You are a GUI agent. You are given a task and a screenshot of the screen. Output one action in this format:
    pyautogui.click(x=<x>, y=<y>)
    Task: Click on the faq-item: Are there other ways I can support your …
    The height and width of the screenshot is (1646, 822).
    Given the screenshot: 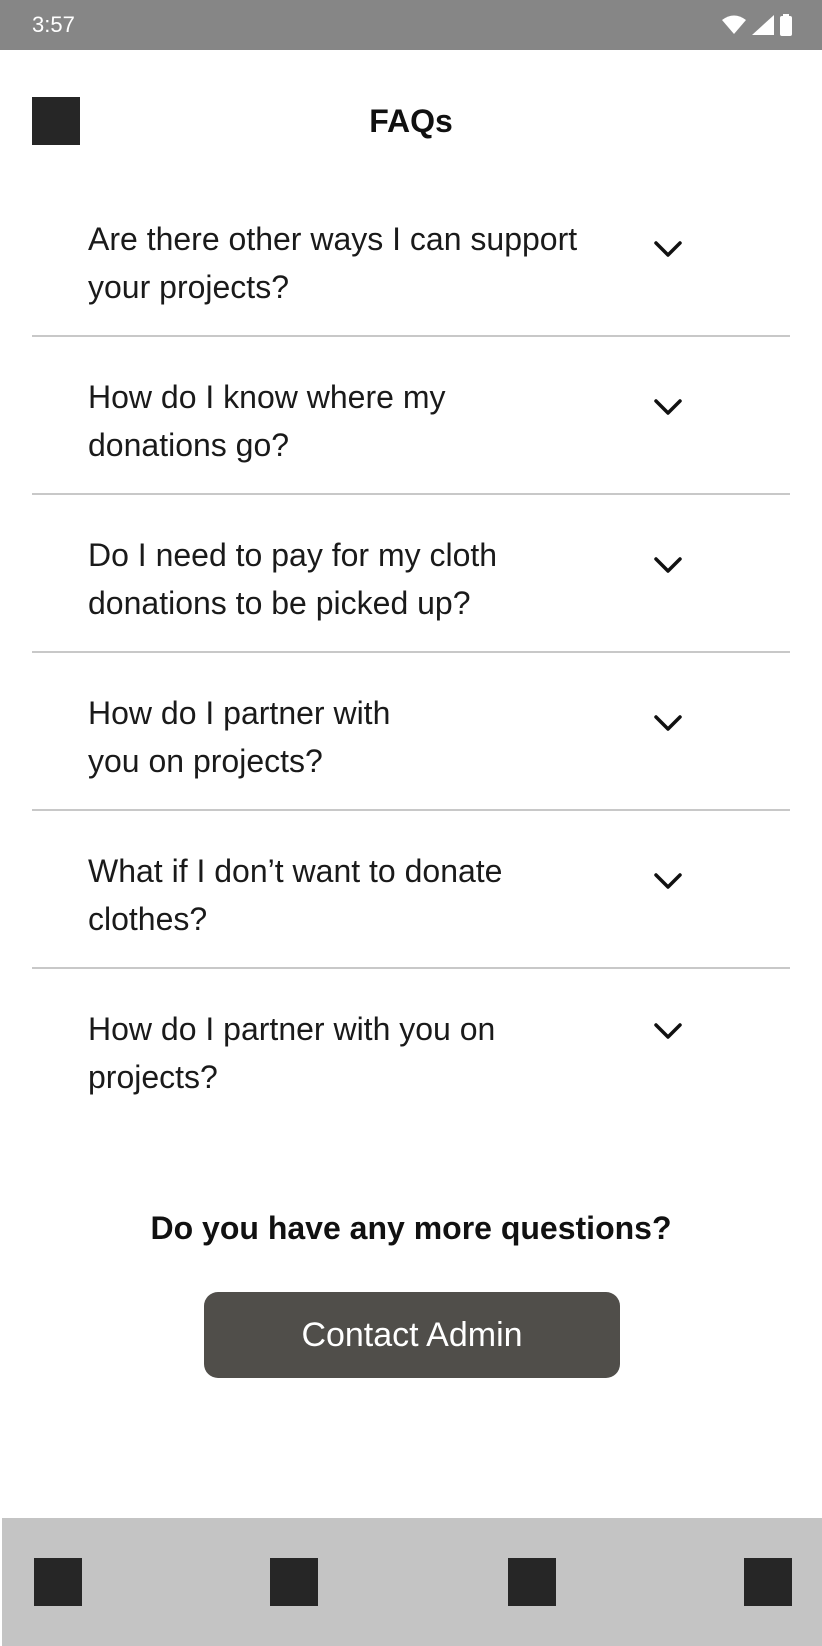 What is the action you would take?
    pyautogui.click(x=411, y=258)
    